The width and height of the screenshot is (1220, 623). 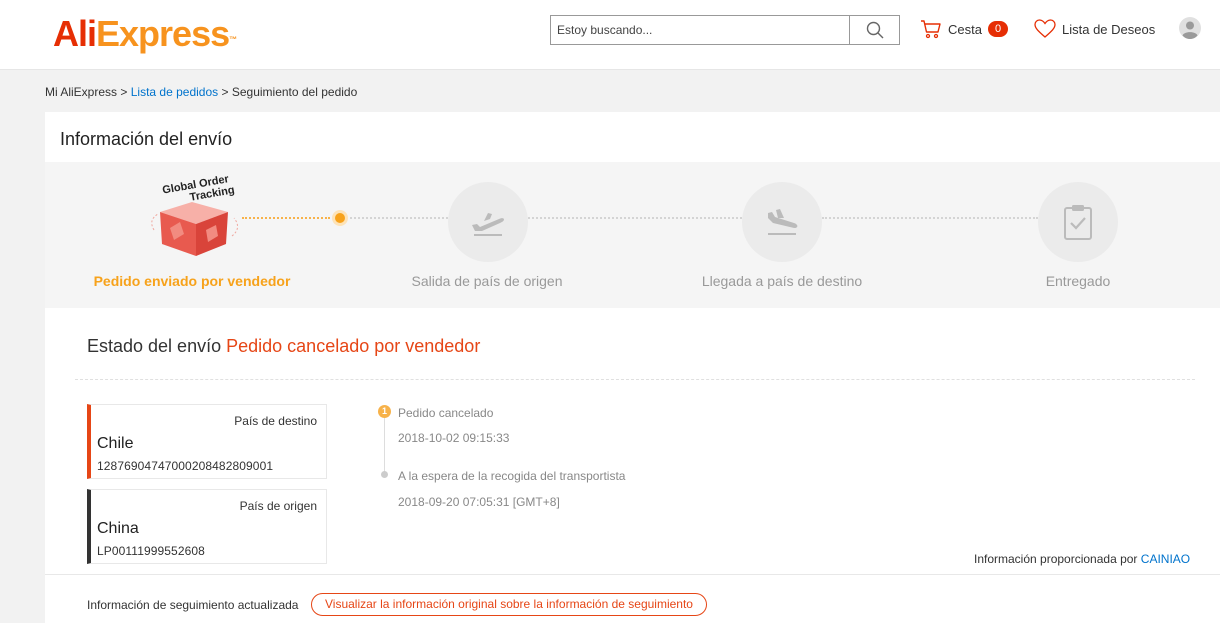 What do you see at coordinates (185, 466) in the screenshot?
I see `destination-tracking-number: 1287690474700020848280900​1` at bounding box center [185, 466].